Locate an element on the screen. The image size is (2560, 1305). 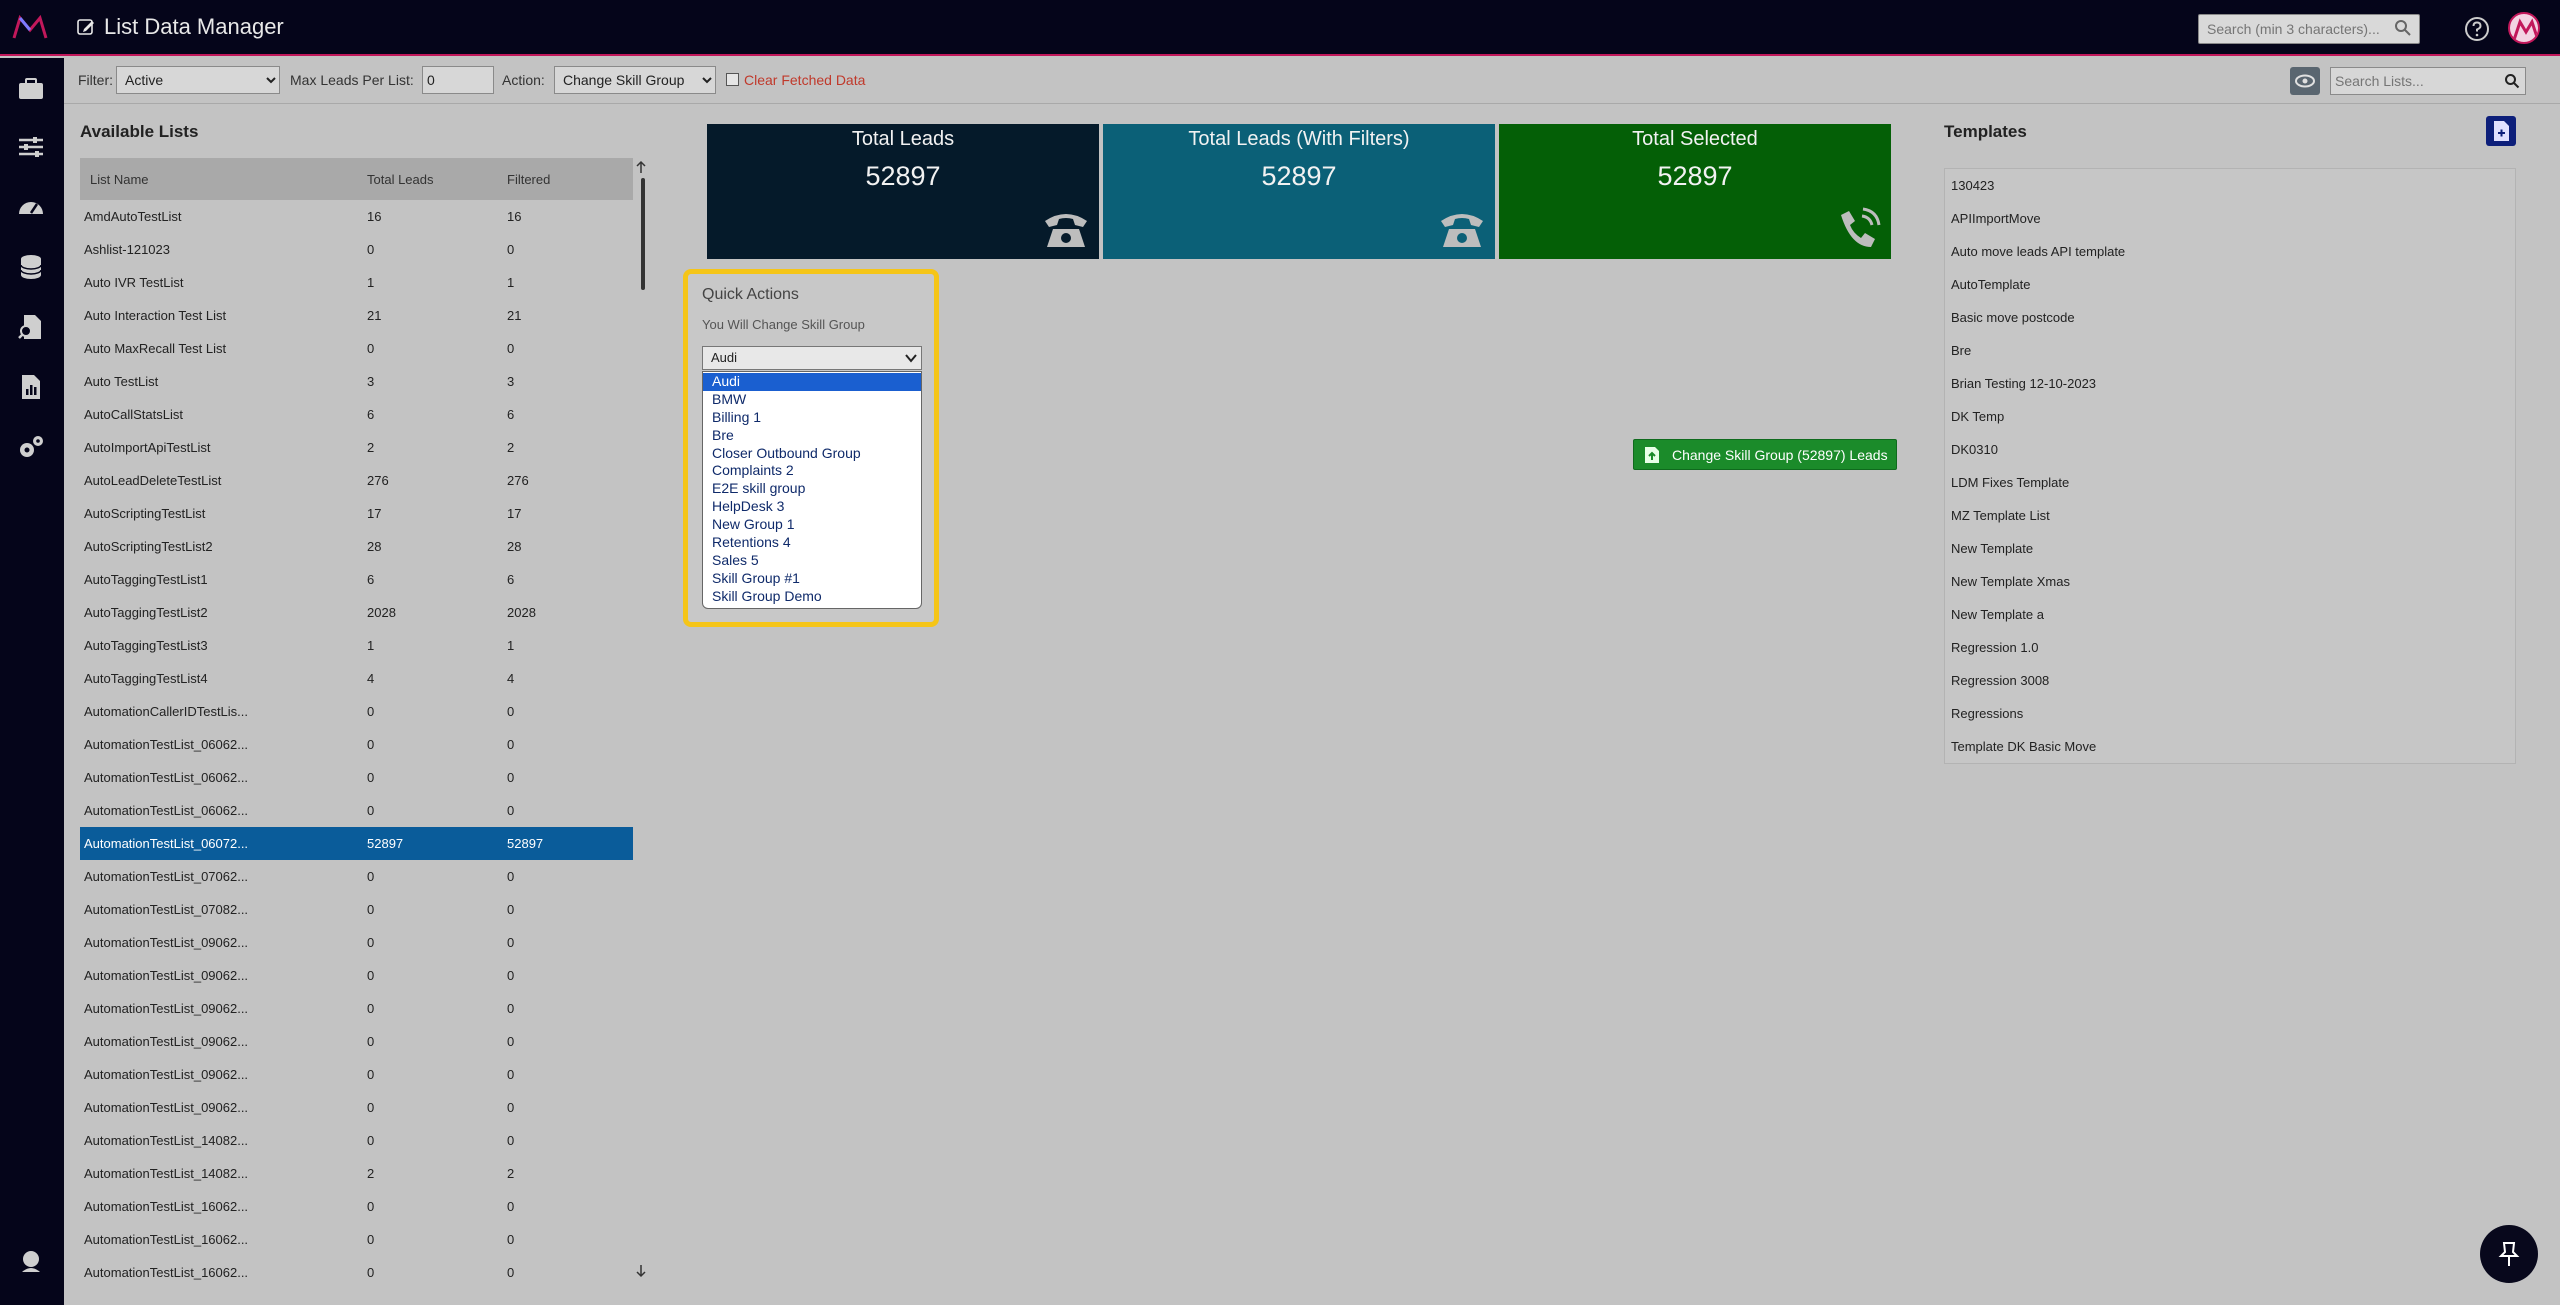
skill-group-option: Bre is located at coordinates (812, 436).